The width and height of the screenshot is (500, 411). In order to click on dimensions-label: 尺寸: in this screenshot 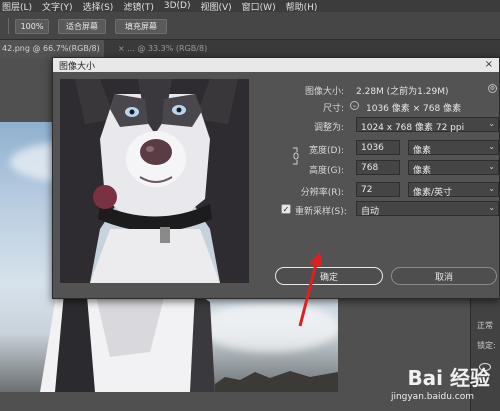, I will do `click(333, 109)`.